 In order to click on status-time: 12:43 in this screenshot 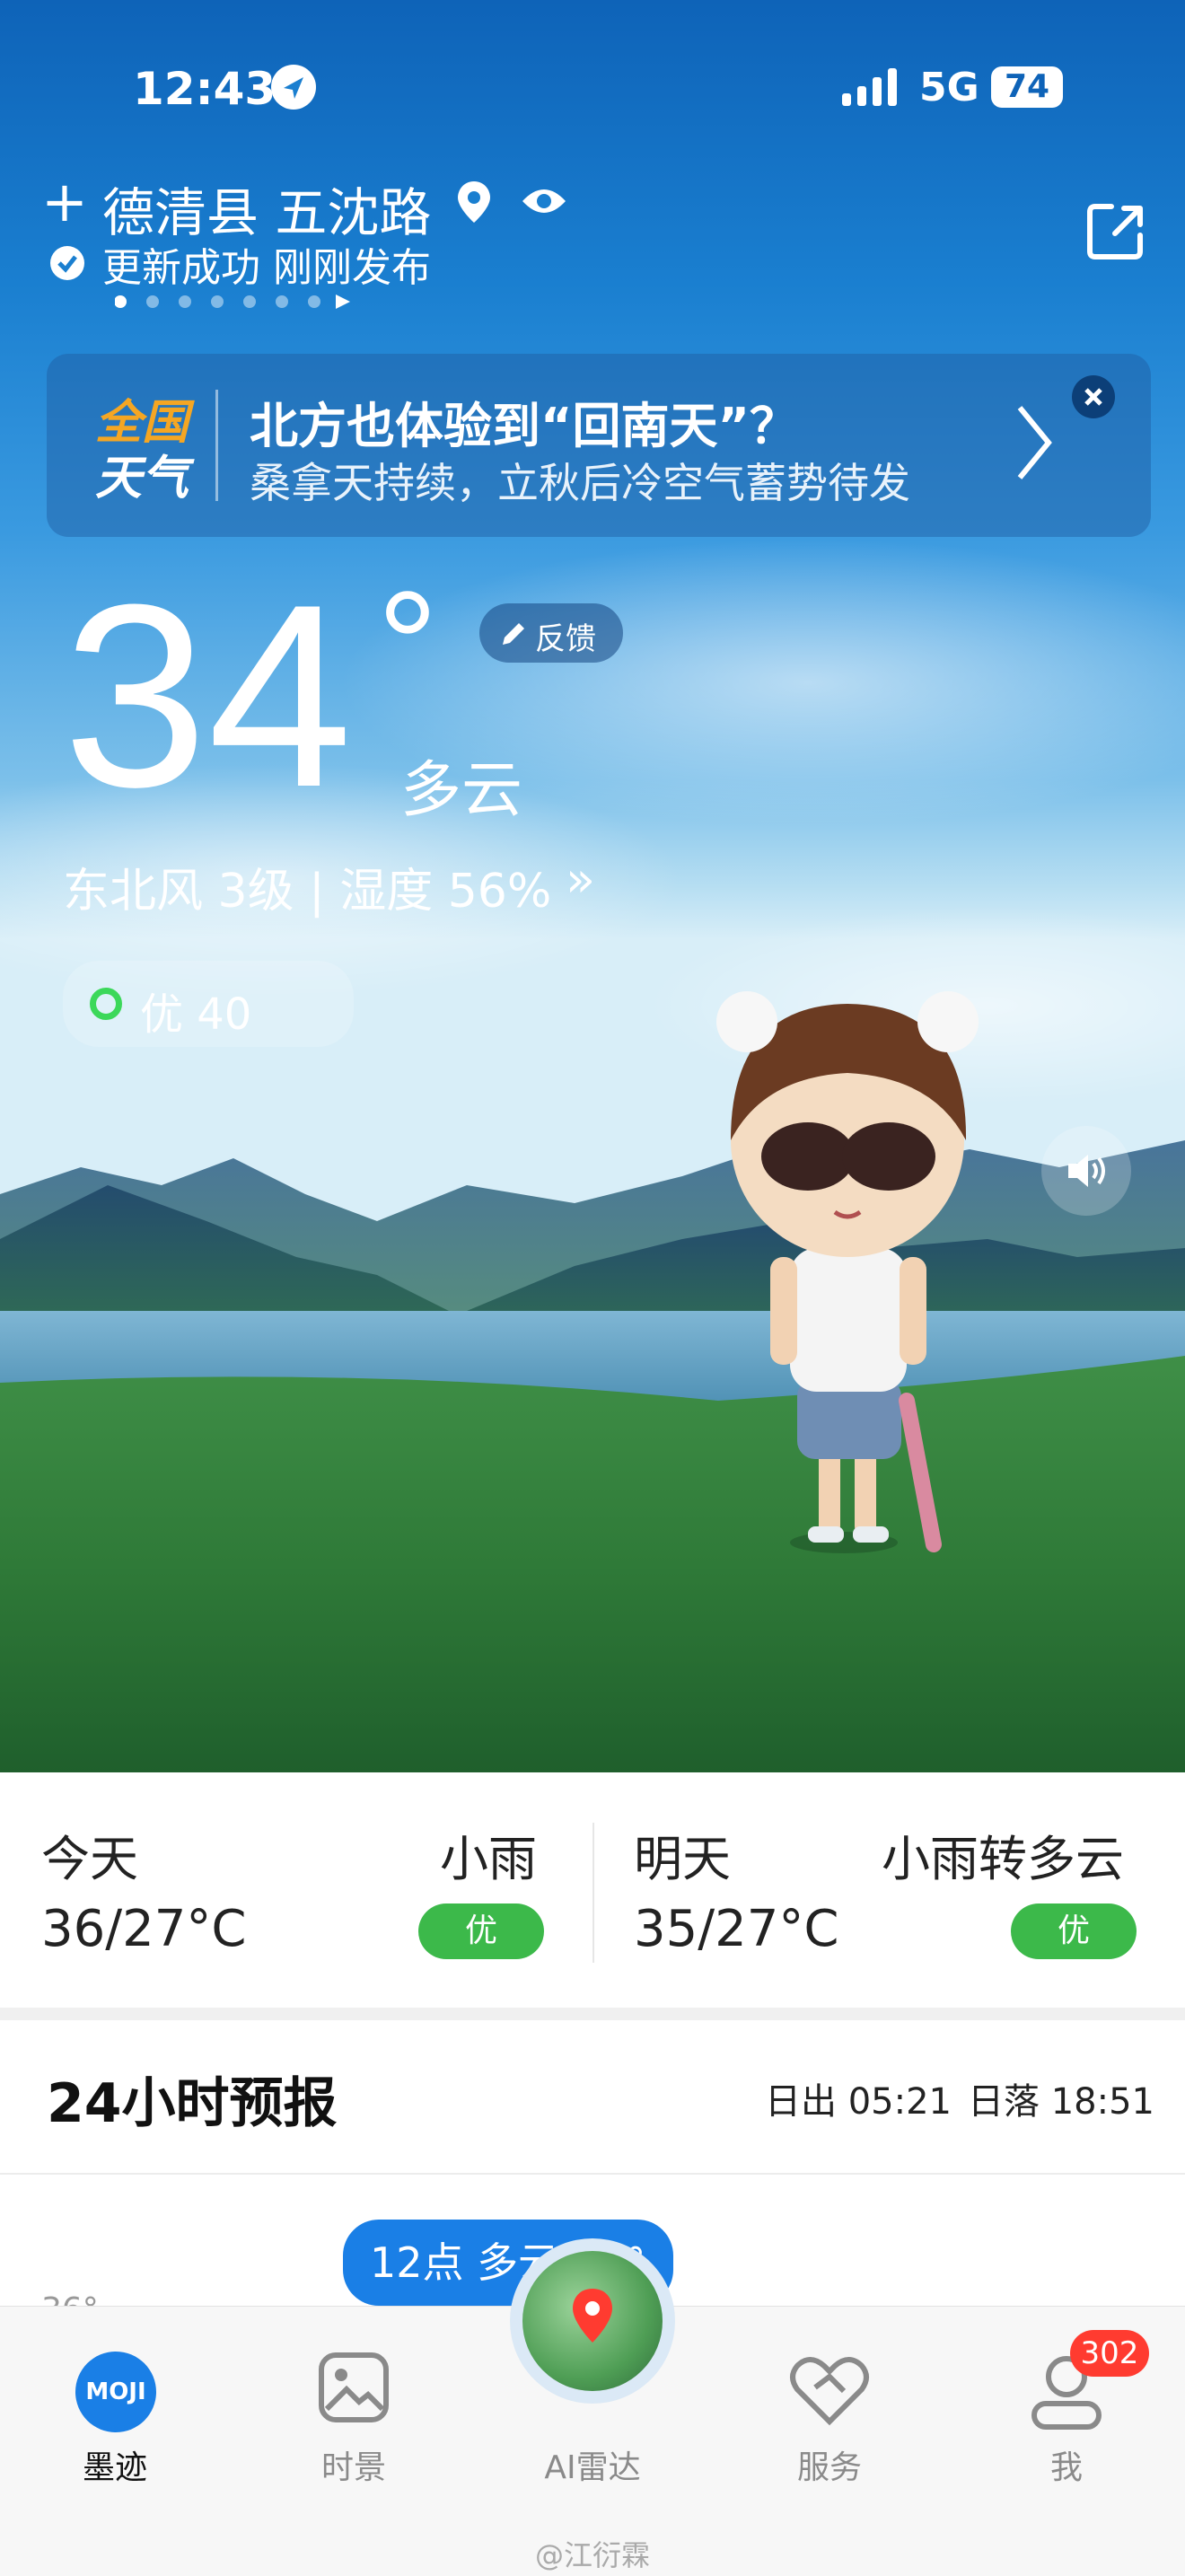, I will do `click(204, 89)`.